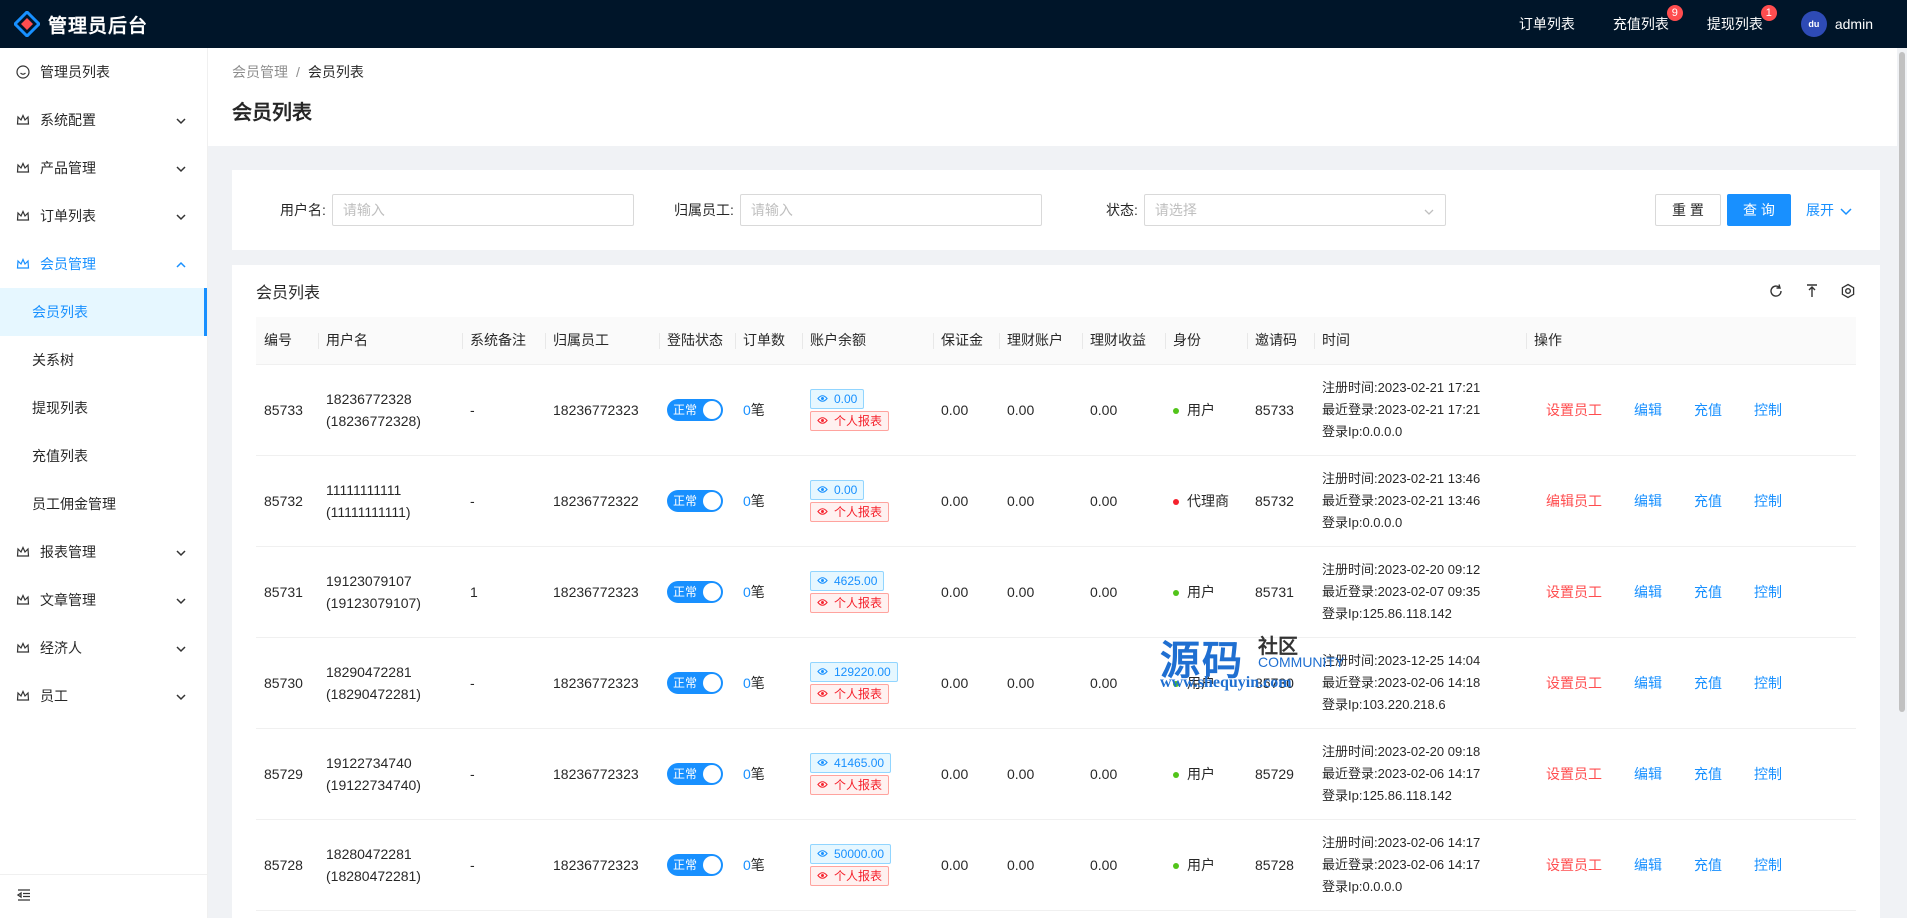 This screenshot has width=1907, height=918. I want to click on role-label: 用户, so click(1201, 864).